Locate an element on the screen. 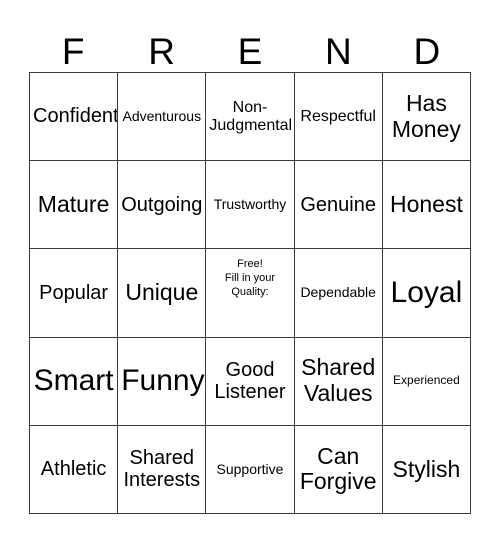  bingo-cell-label: Smart is located at coordinates (73, 381).